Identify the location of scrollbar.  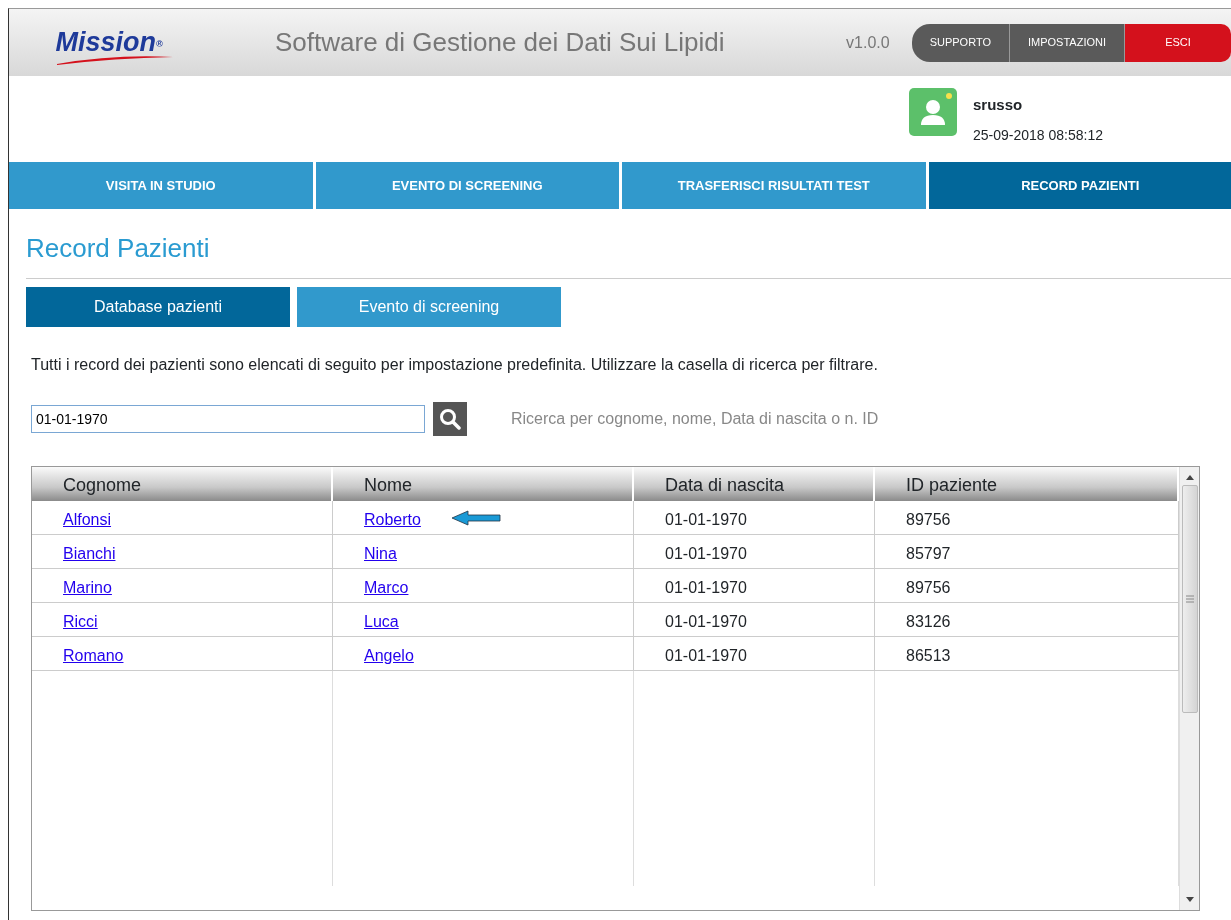
(1189, 688).